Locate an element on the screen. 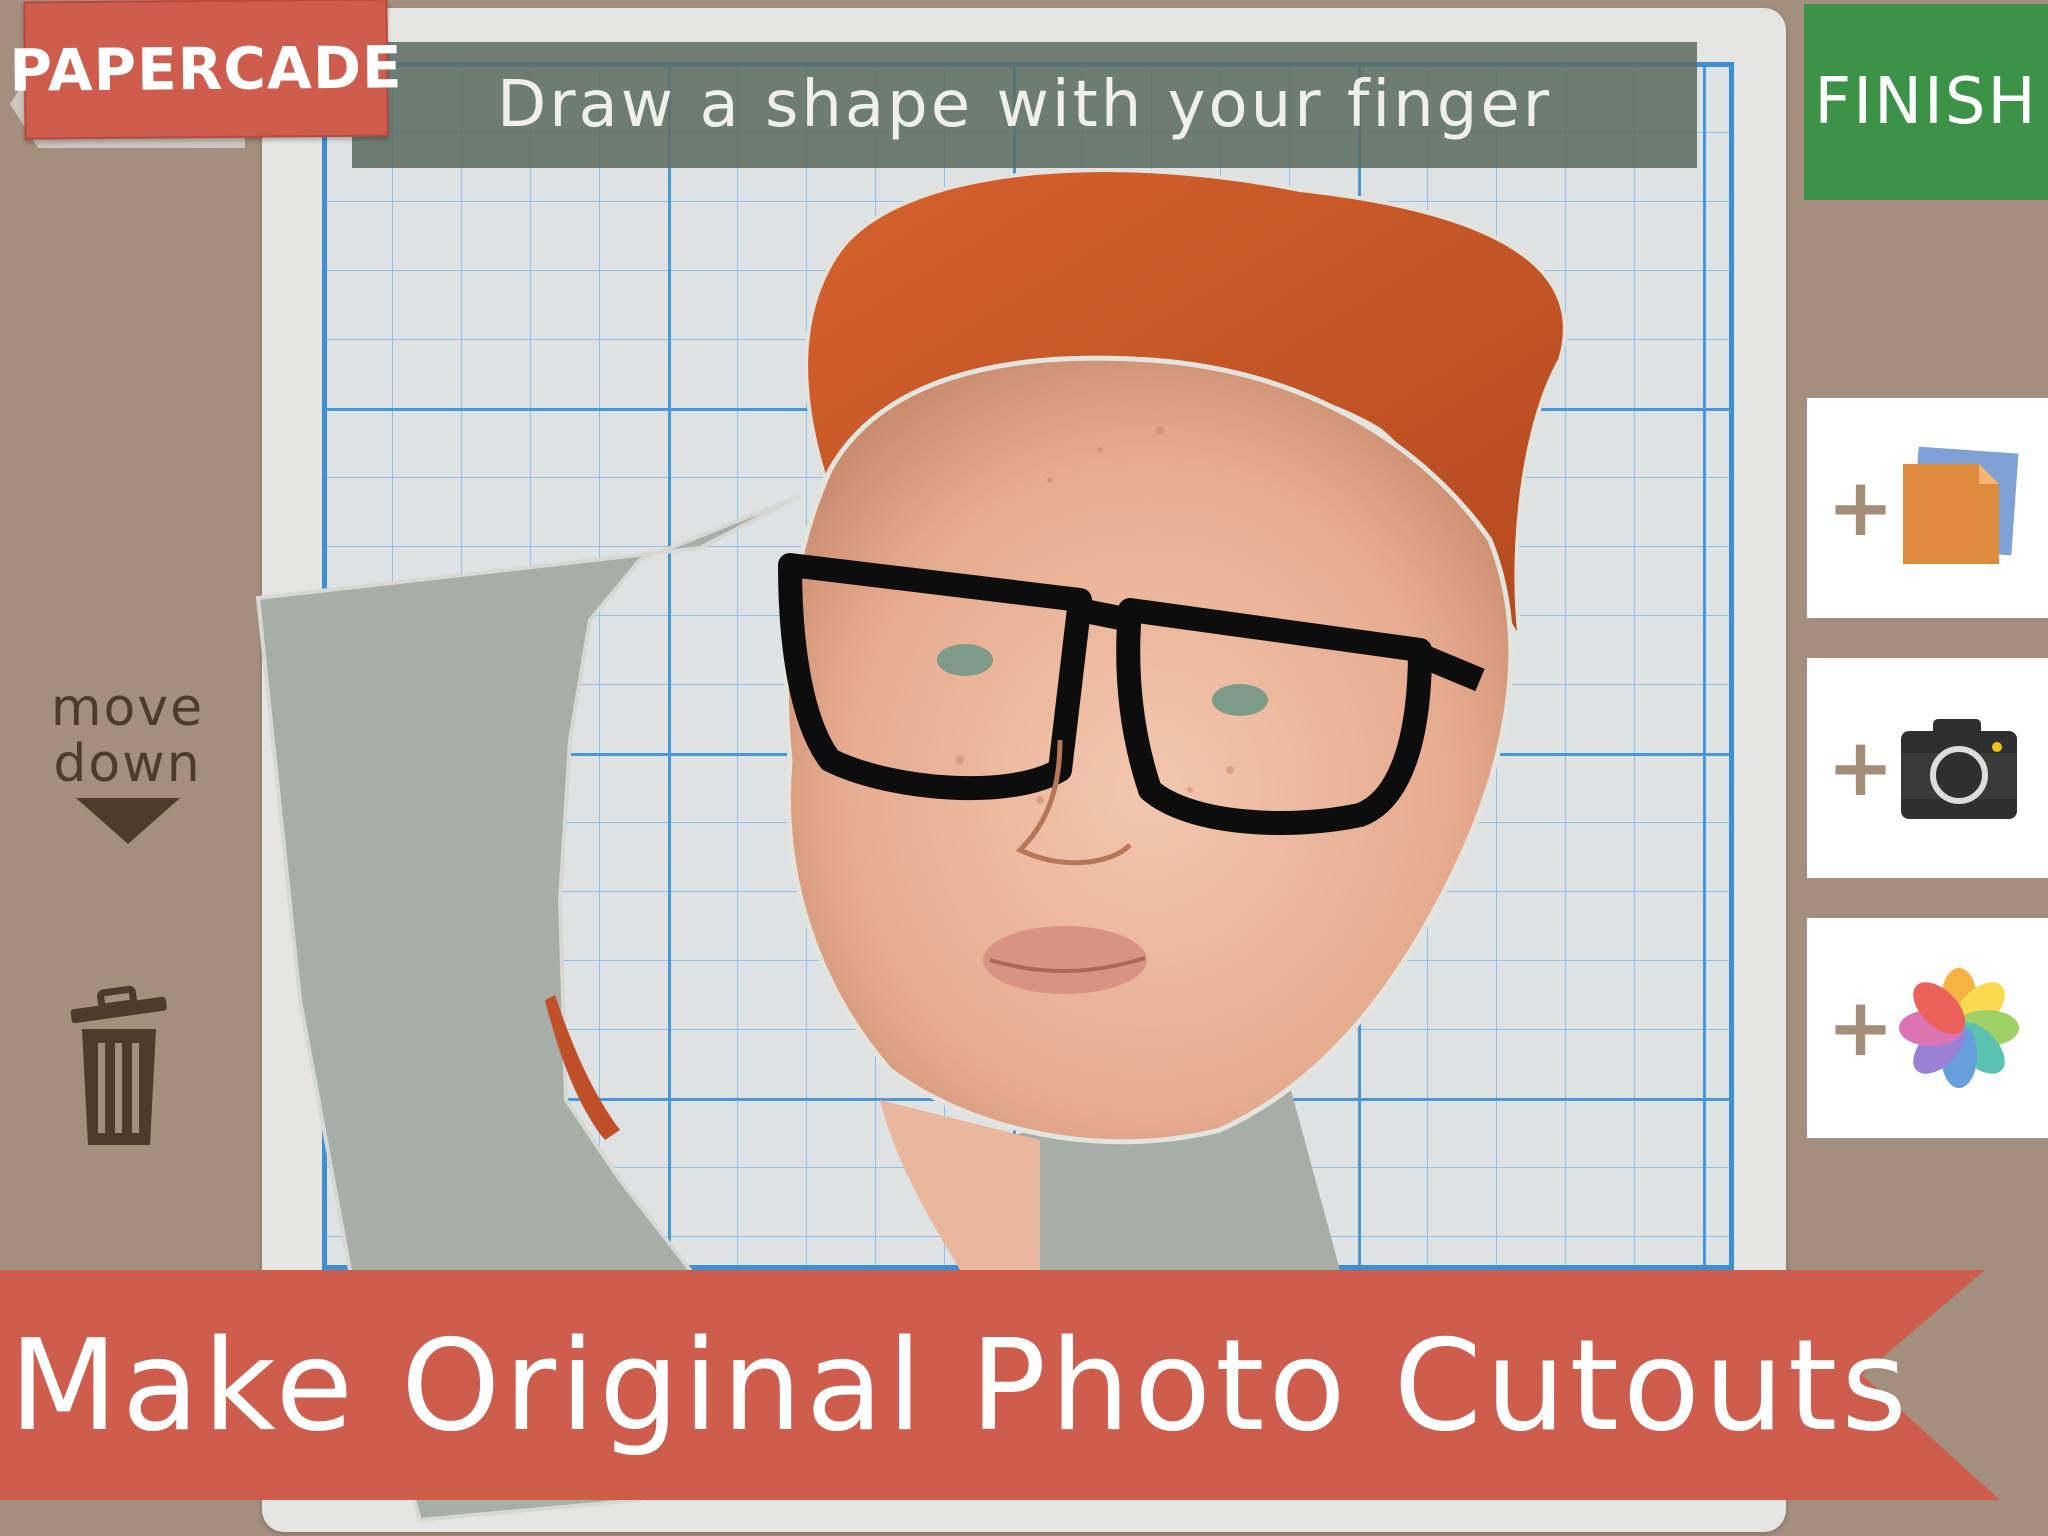 The height and width of the screenshot is (1536, 2048). papercade-logo: PAPERCADE is located at coordinates (206, 70).